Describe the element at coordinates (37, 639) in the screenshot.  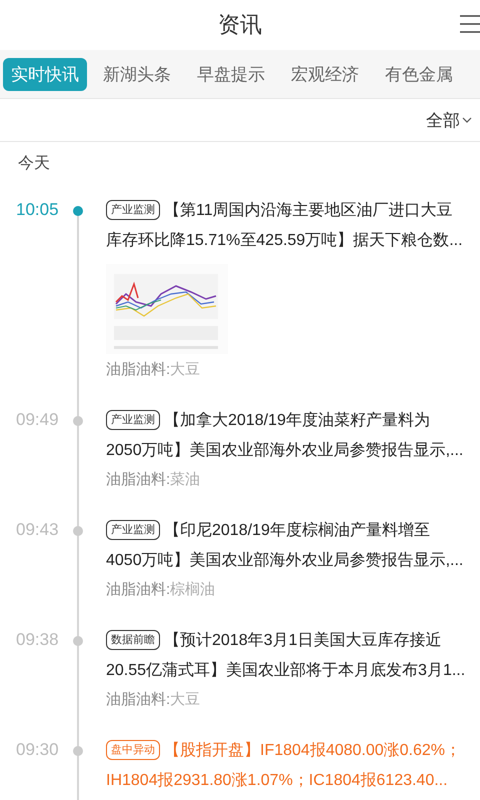
I see `news-time: 09:38` at that location.